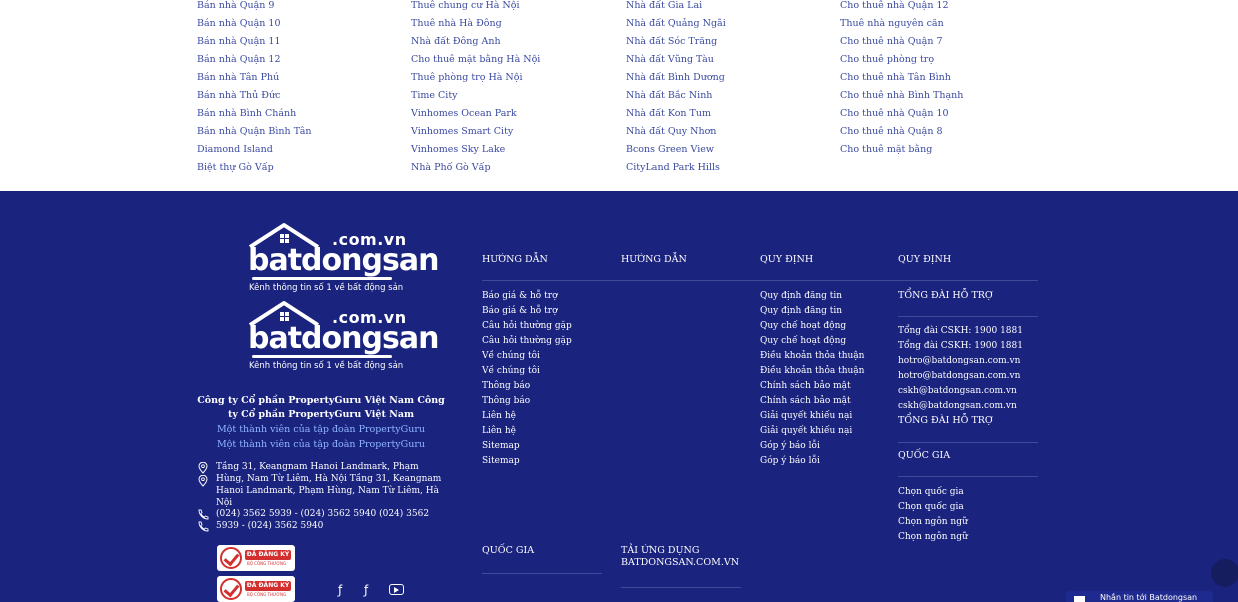  I want to click on seo-link: Nhà đất Vũng Tàu, so click(676, 63).